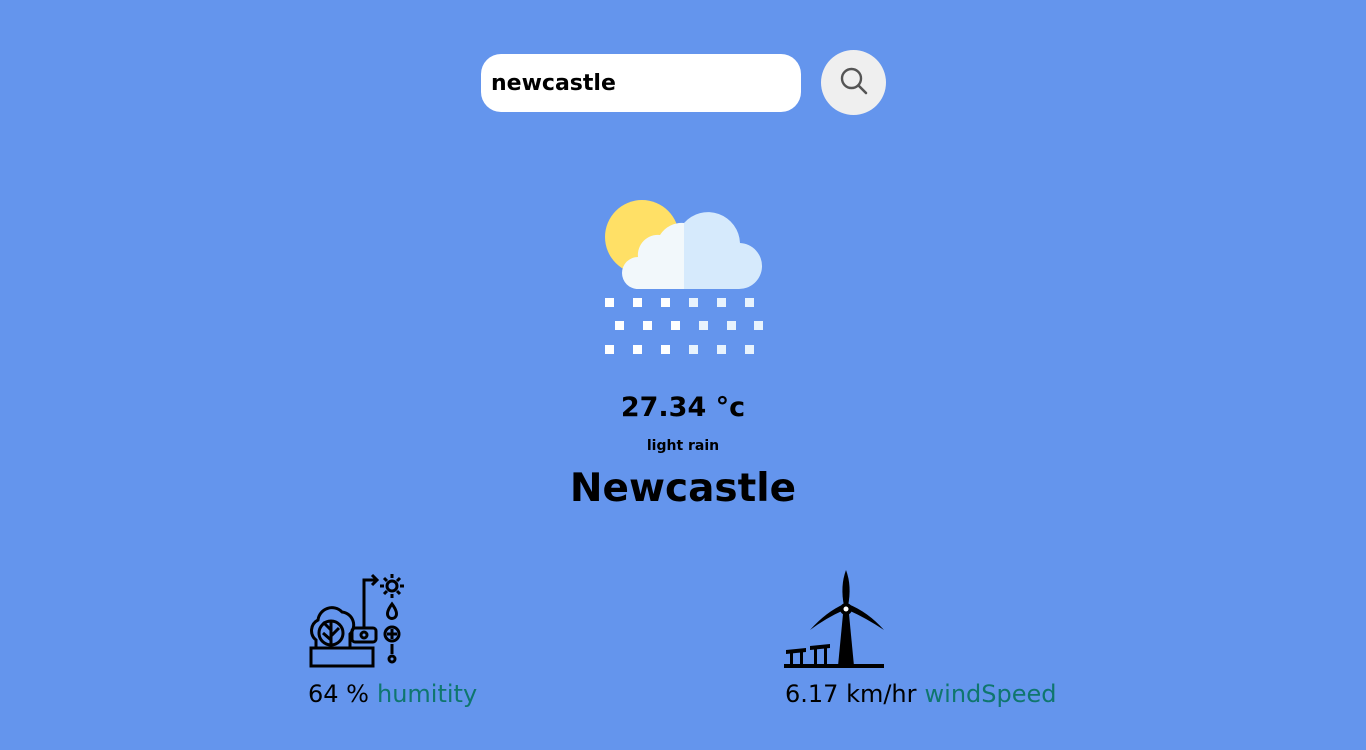 This screenshot has height=750, width=1366. I want to click on search-icon, so click(854, 82).